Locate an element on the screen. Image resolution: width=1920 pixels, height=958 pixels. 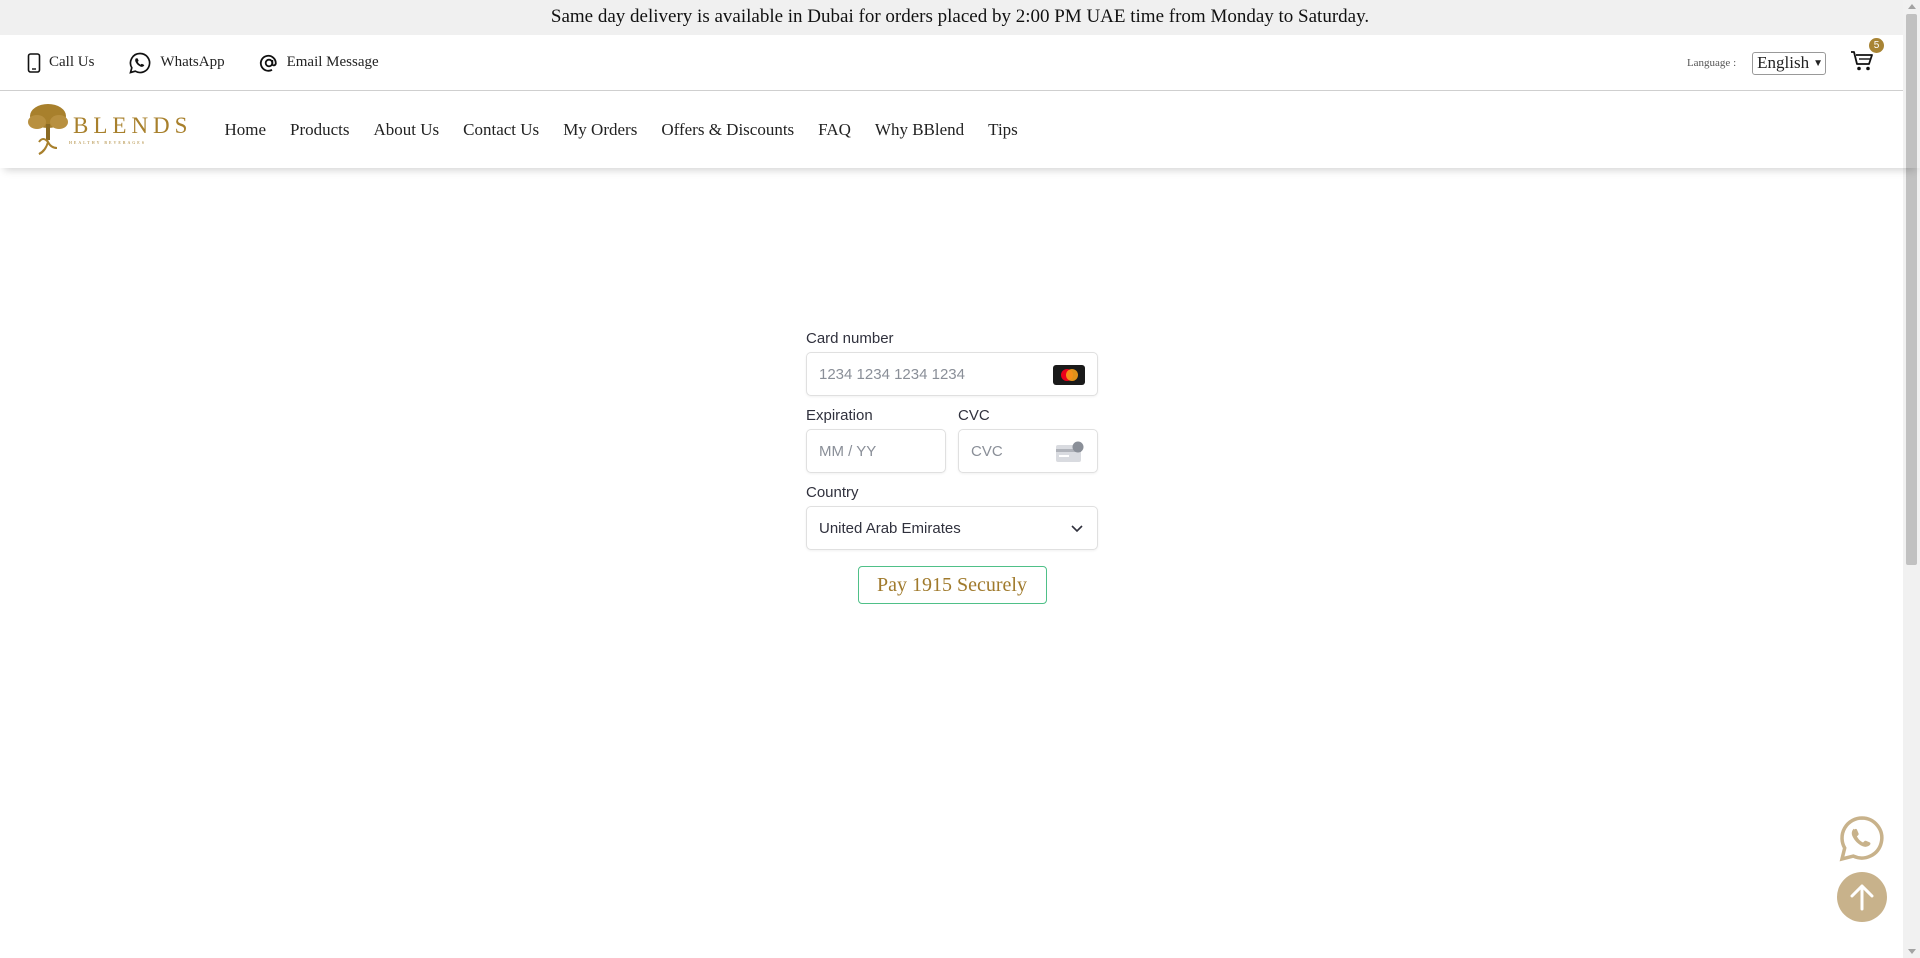
cvc-placeholder: CVC is located at coordinates (987, 451).